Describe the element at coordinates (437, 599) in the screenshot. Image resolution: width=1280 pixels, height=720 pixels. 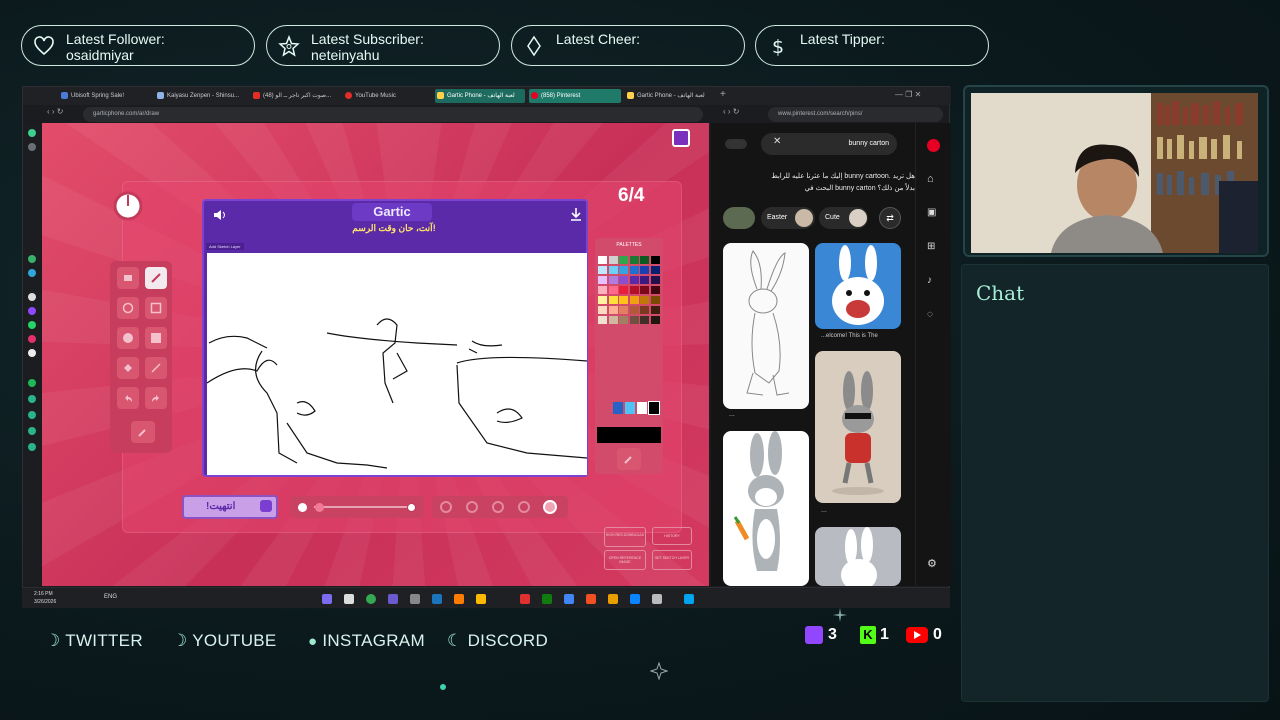
I see `steam-icon` at that location.